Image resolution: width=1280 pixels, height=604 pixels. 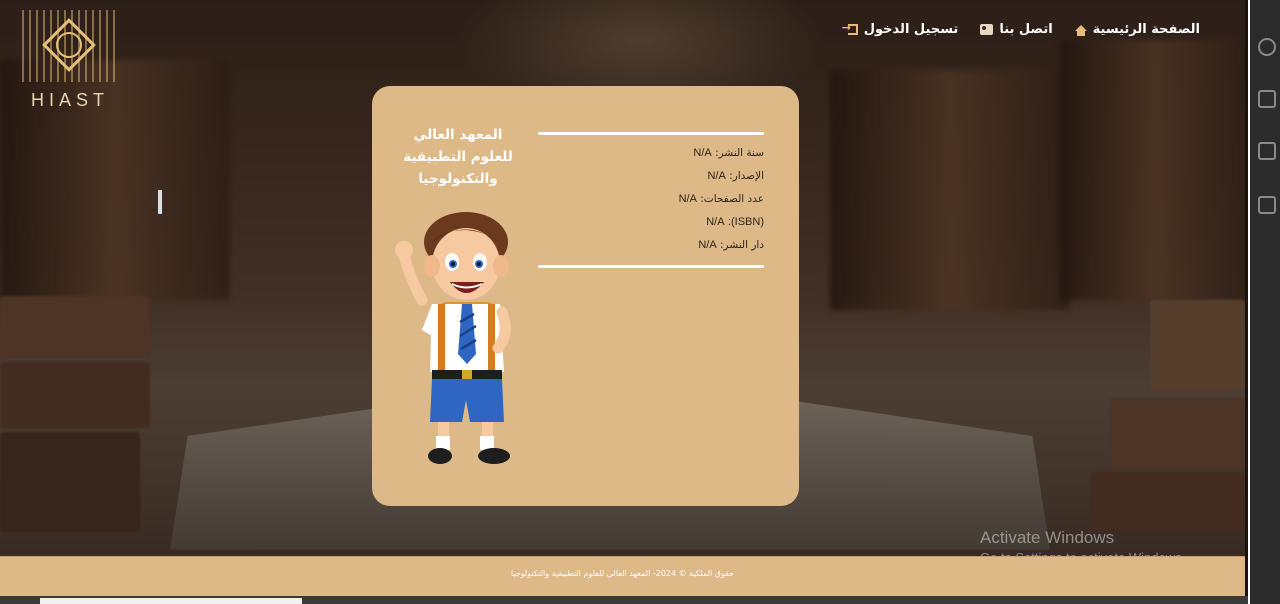 What do you see at coordinates (735, 222) in the screenshot?
I see `meta-isbn: (ISBN): N/A` at bounding box center [735, 222].